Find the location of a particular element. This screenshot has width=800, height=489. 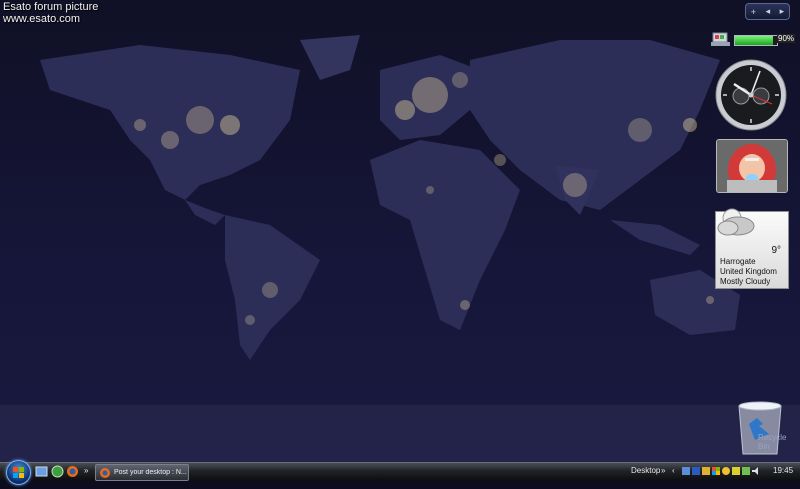

antivirus-tray-icon is located at coordinates (736, 471).